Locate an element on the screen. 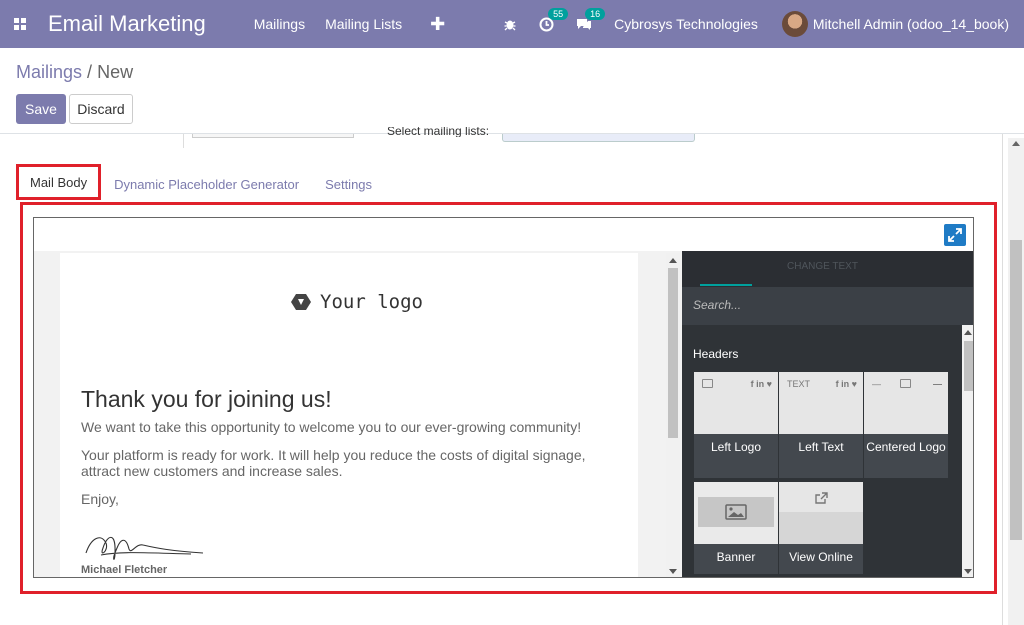 The image size is (1024, 625). breadcrumb-current: New is located at coordinates (115, 72).